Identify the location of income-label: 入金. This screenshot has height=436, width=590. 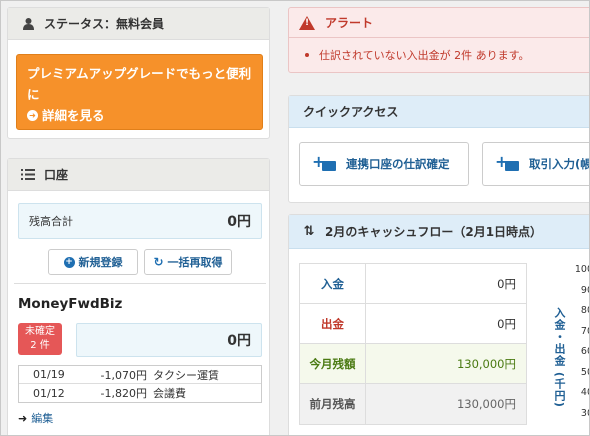
(333, 283).